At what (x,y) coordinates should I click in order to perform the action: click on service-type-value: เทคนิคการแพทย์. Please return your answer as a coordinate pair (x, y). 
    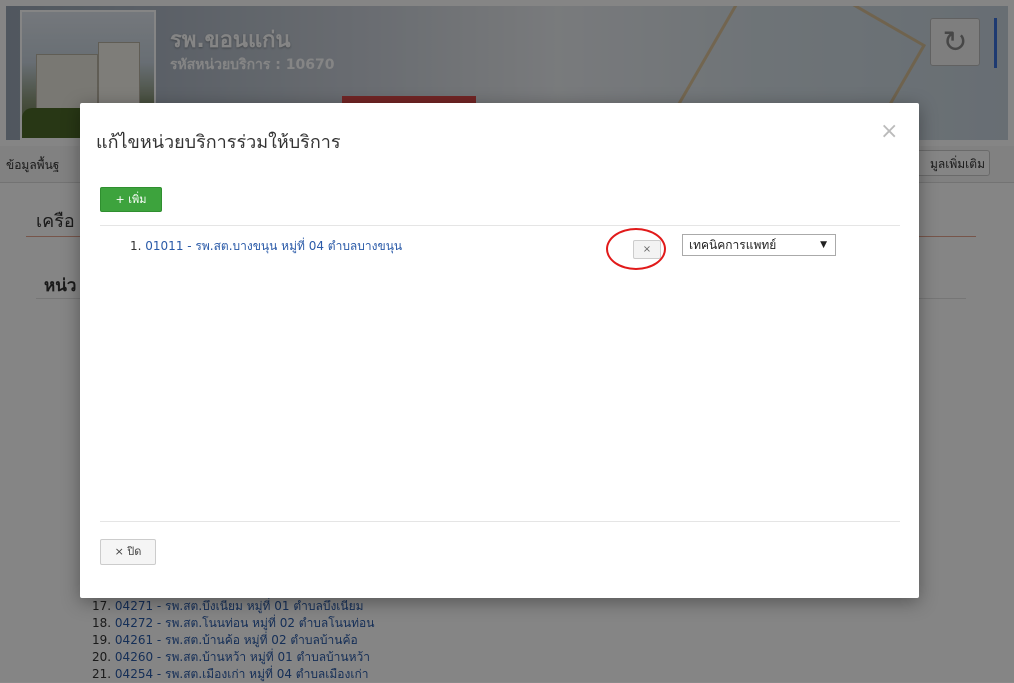
    Looking at the image, I should click on (733, 245).